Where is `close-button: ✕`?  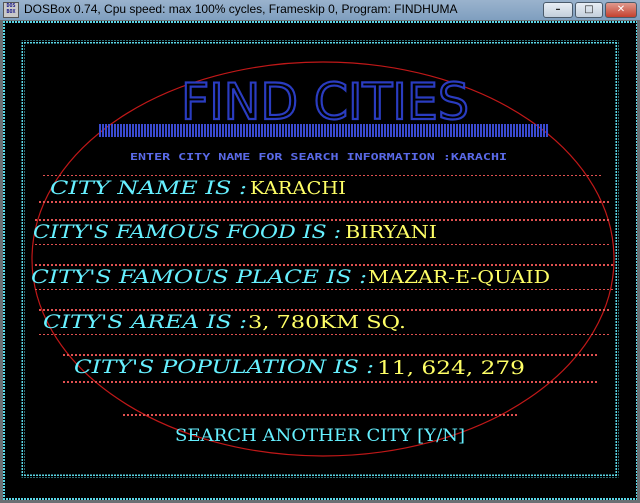
close-button: ✕ is located at coordinates (621, 10).